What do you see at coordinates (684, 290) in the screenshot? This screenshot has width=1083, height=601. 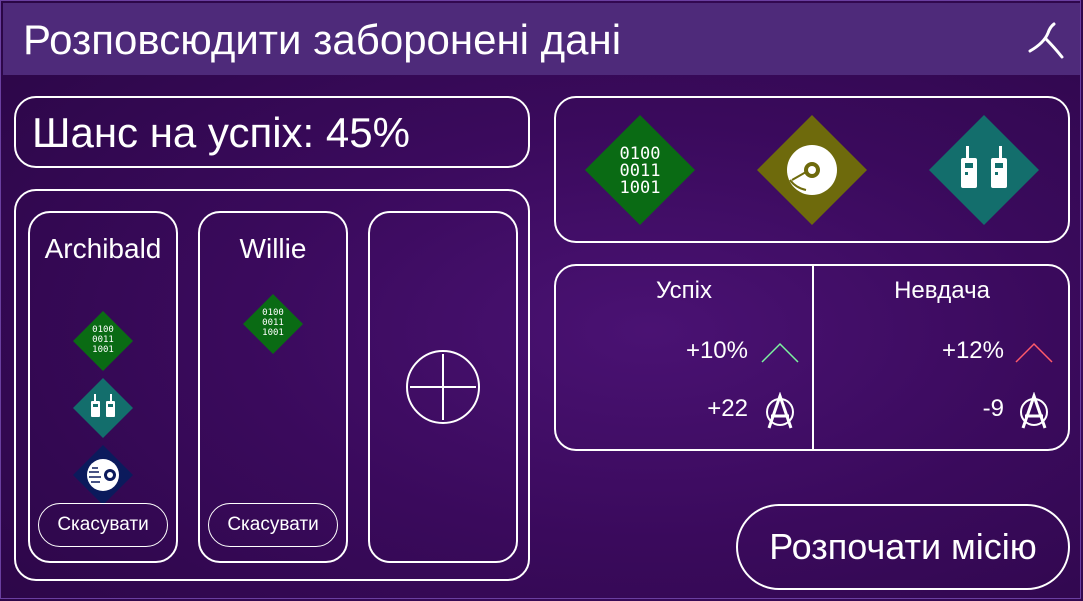 I see `success-heading: Успіх` at bounding box center [684, 290].